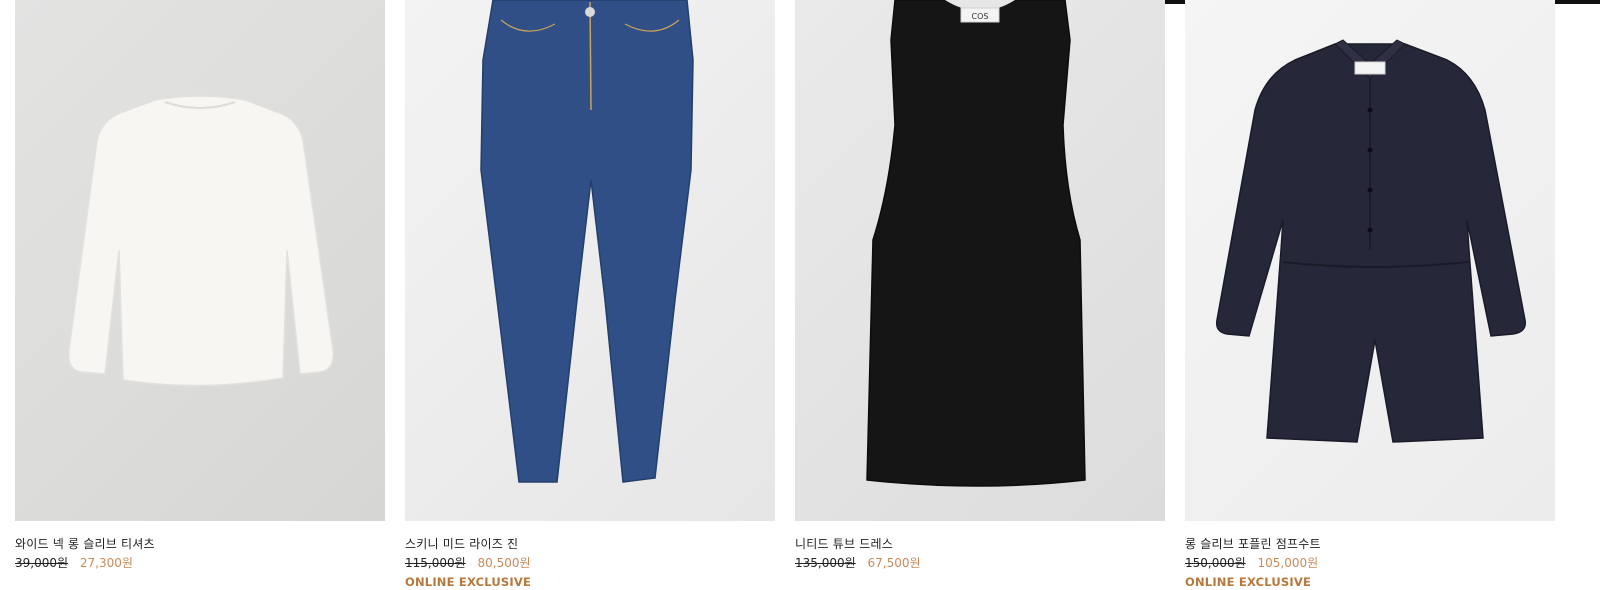 The width and height of the screenshot is (1600, 590). I want to click on navy-poplin-jumpsuit-image, so click(1370, 241).